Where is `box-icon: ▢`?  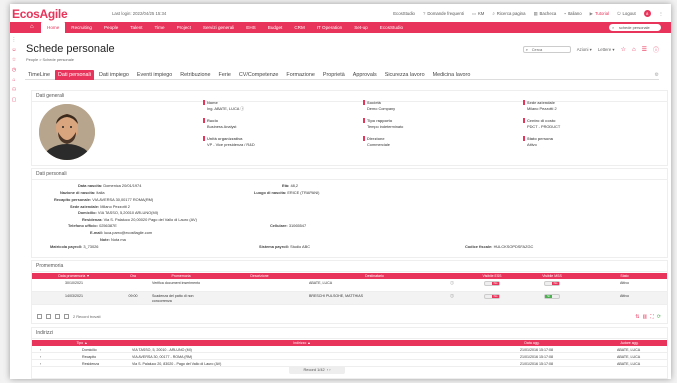
box-icon: ▢ is located at coordinates (14, 100).